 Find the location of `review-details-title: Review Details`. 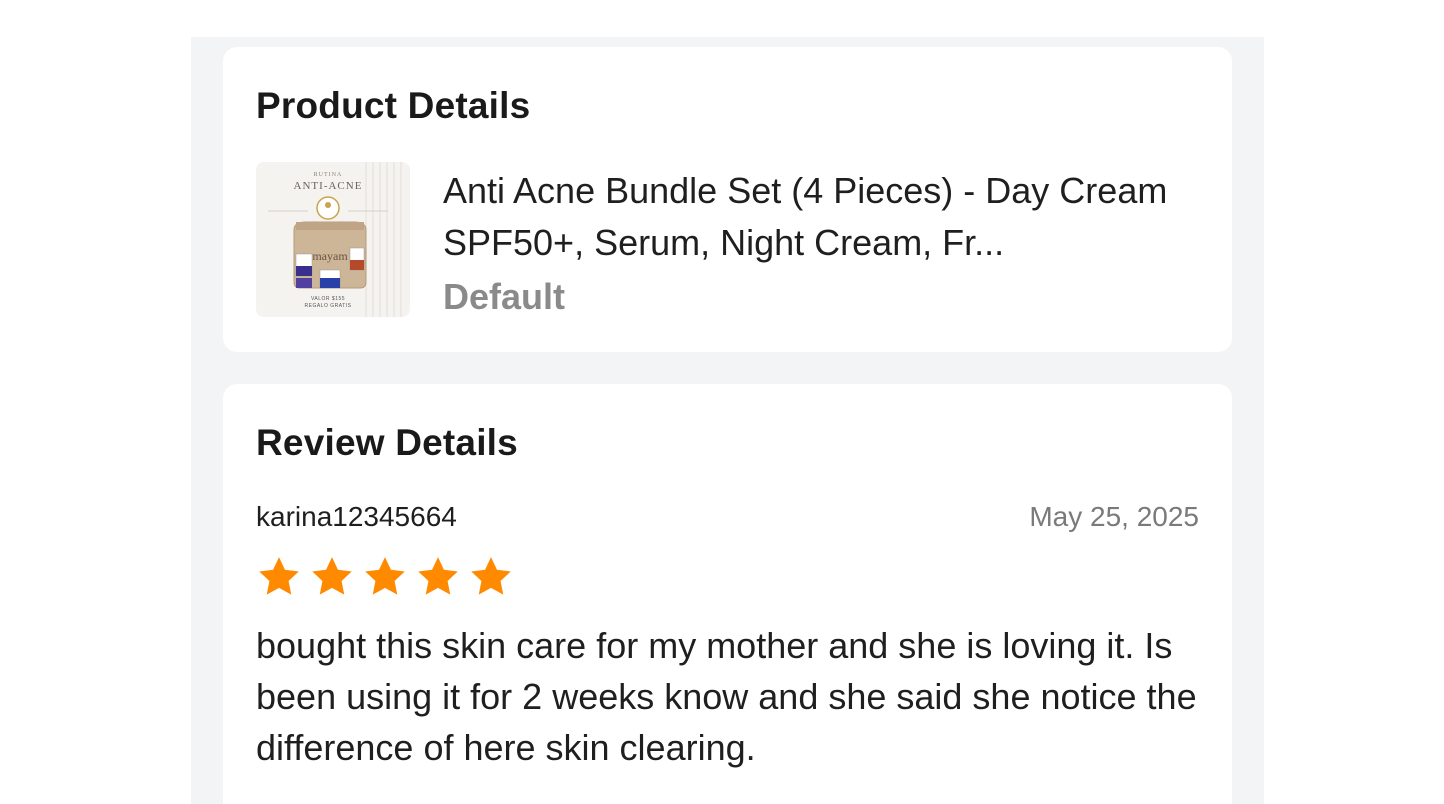

review-details-title: Review Details is located at coordinates (387, 442).